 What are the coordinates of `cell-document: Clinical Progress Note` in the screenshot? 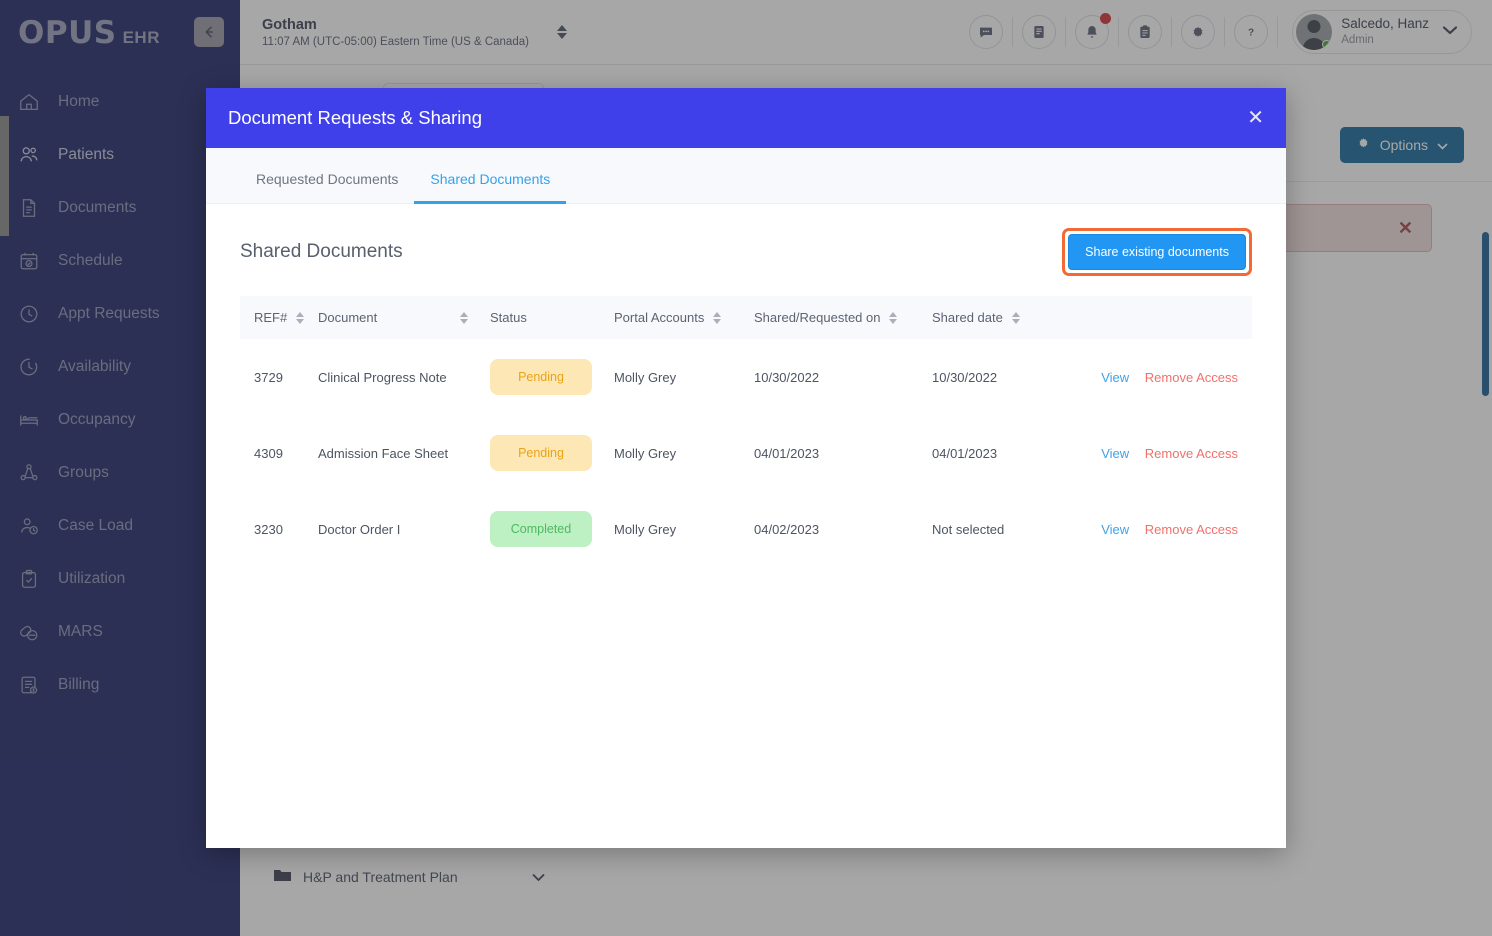 It's located at (382, 377).